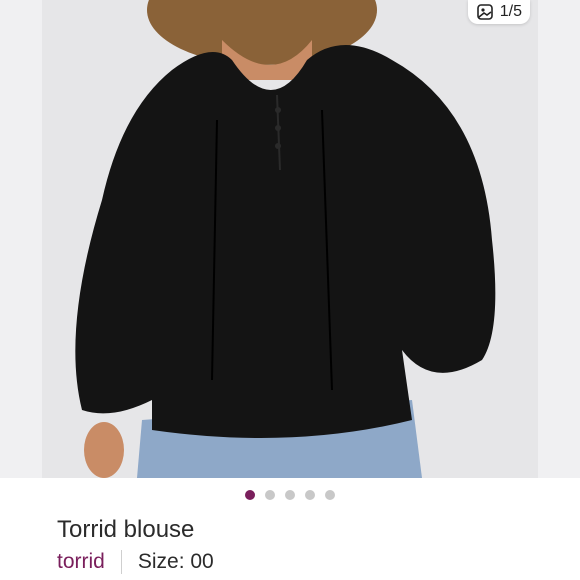 This screenshot has height=580, width=580. What do you see at coordinates (510, 11) in the screenshot?
I see `image-counter-text: 1/5` at bounding box center [510, 11].